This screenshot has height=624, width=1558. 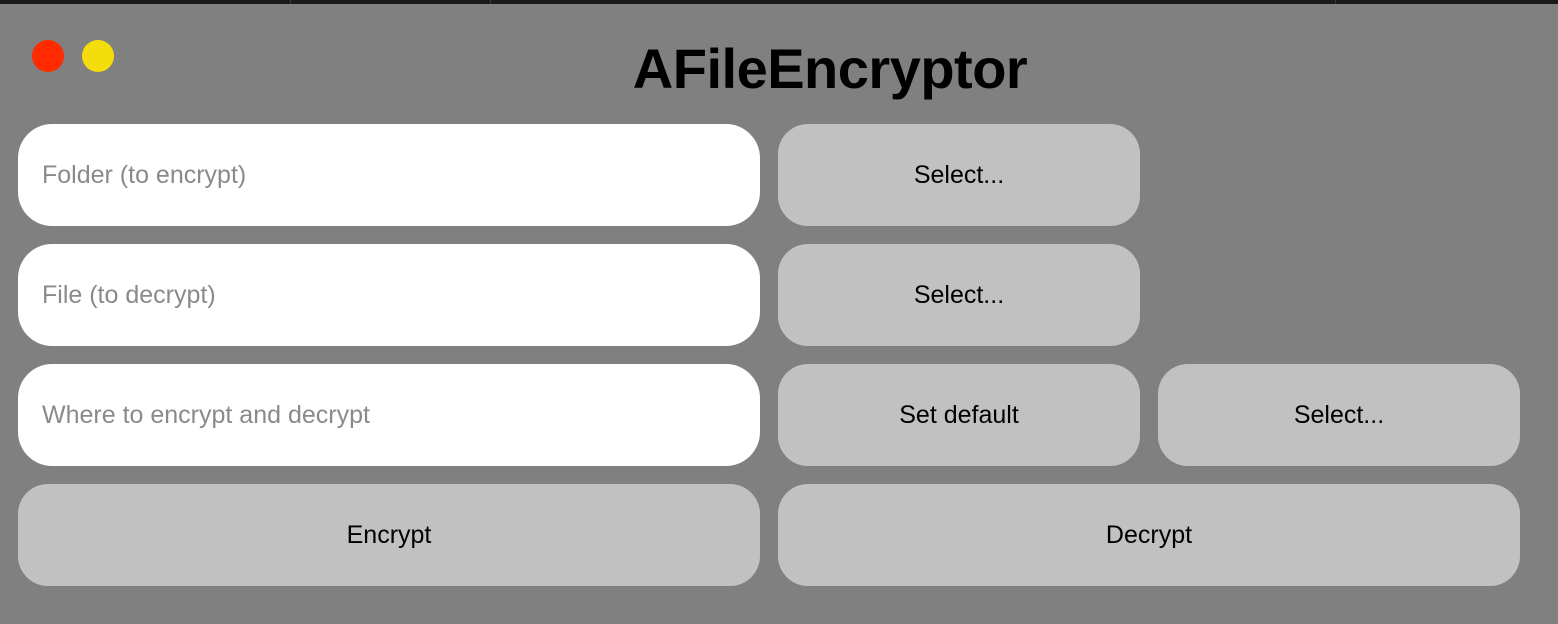 What do you see at coordinates (389, 535) in the screenshot?
I see `encrypt-button: Encrypt` at bounding box center [389, 535].